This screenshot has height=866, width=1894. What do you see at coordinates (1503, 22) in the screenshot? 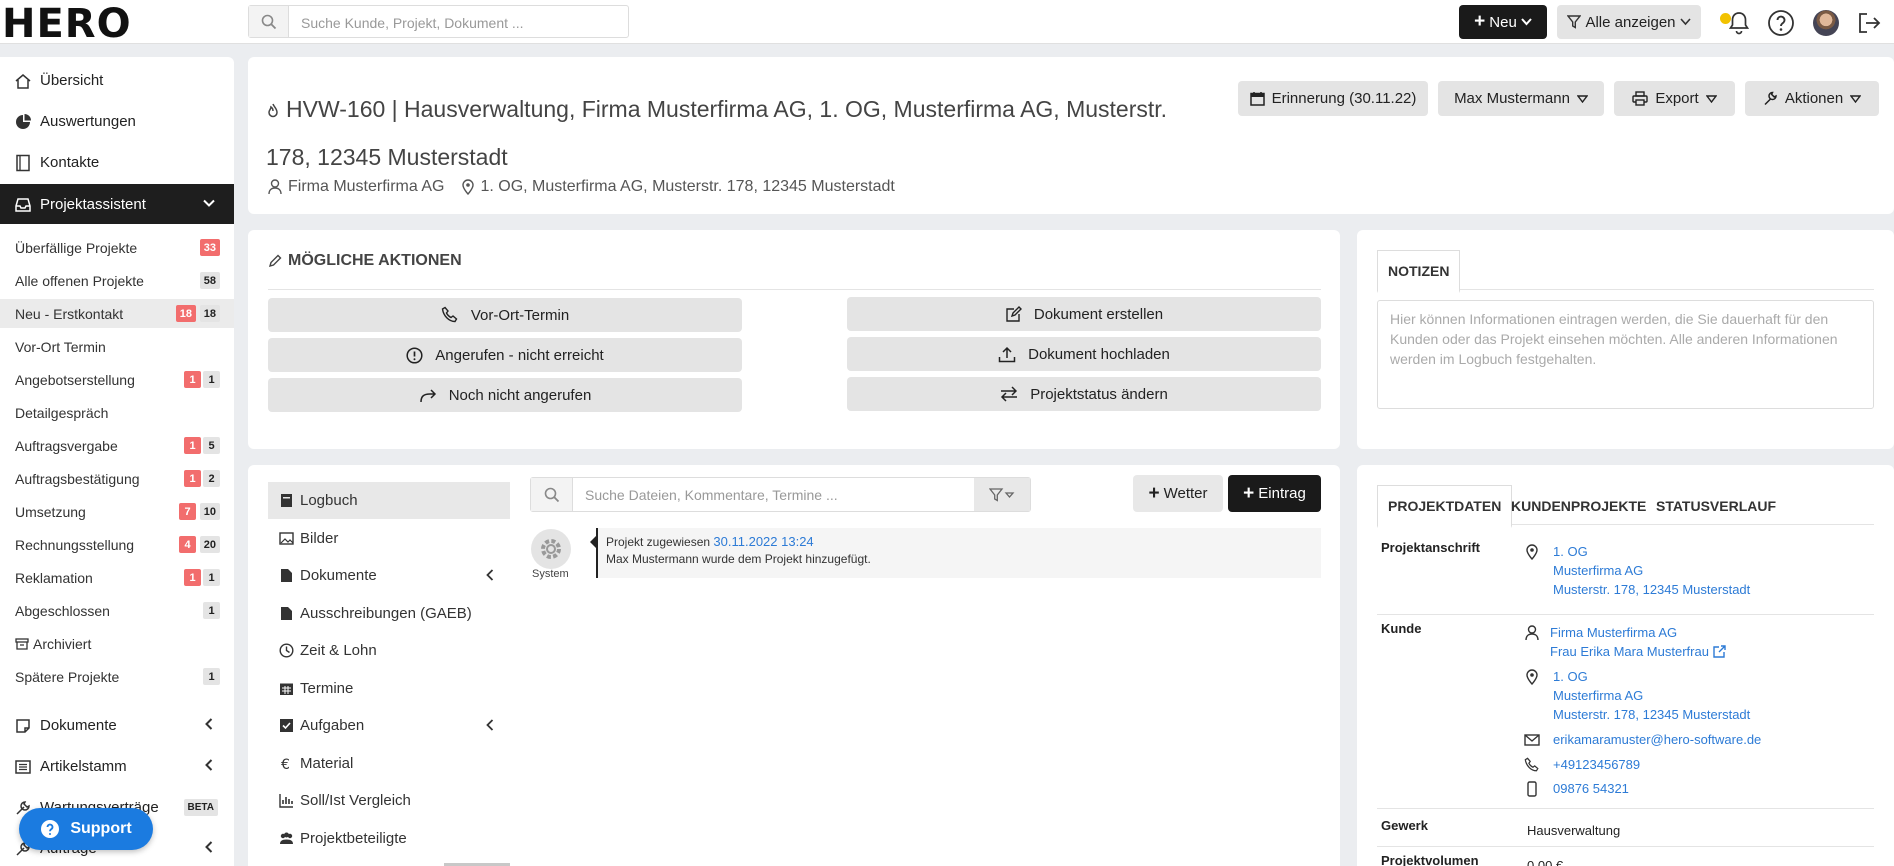
I see `new-button: + Neu` at bounding box center [1503, 22].